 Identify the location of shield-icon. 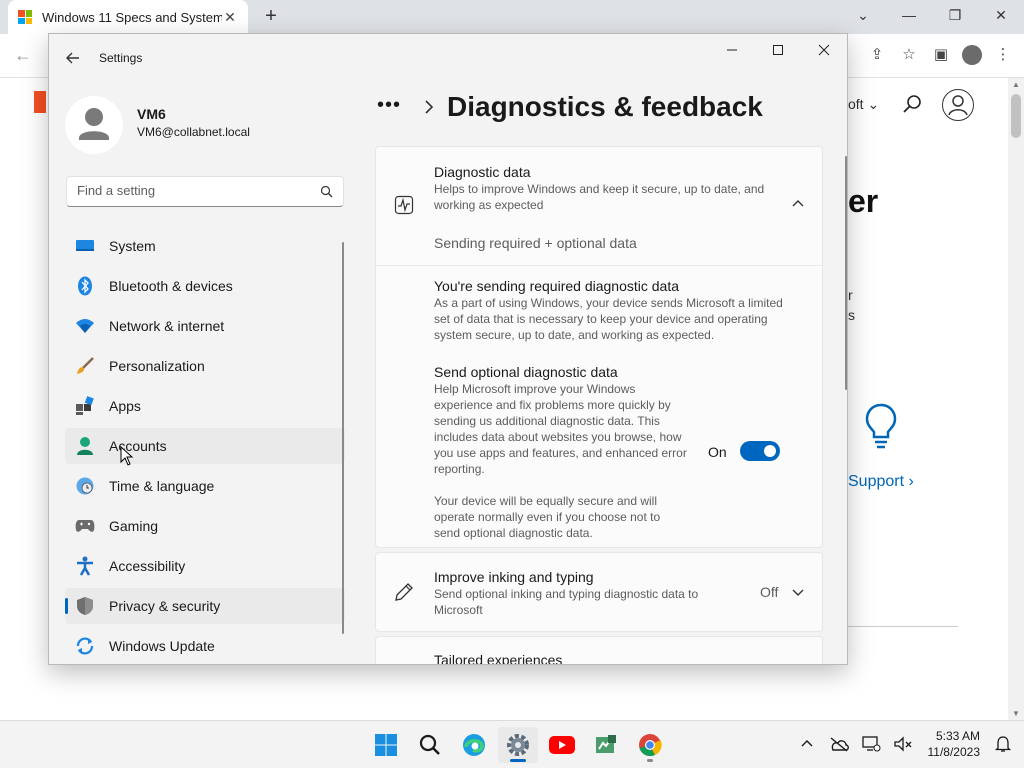
(85, 606).